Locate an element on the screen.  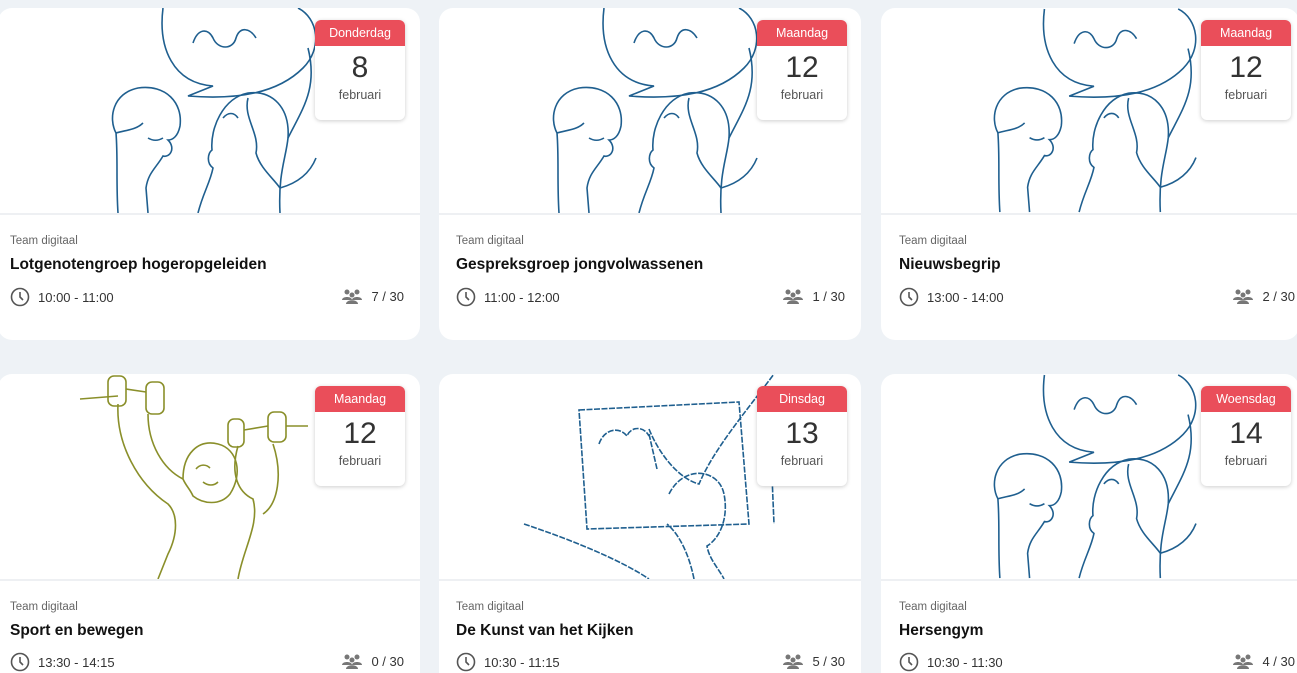
capacity-text: 2 / 30 is located at coordinates (1278, 296).